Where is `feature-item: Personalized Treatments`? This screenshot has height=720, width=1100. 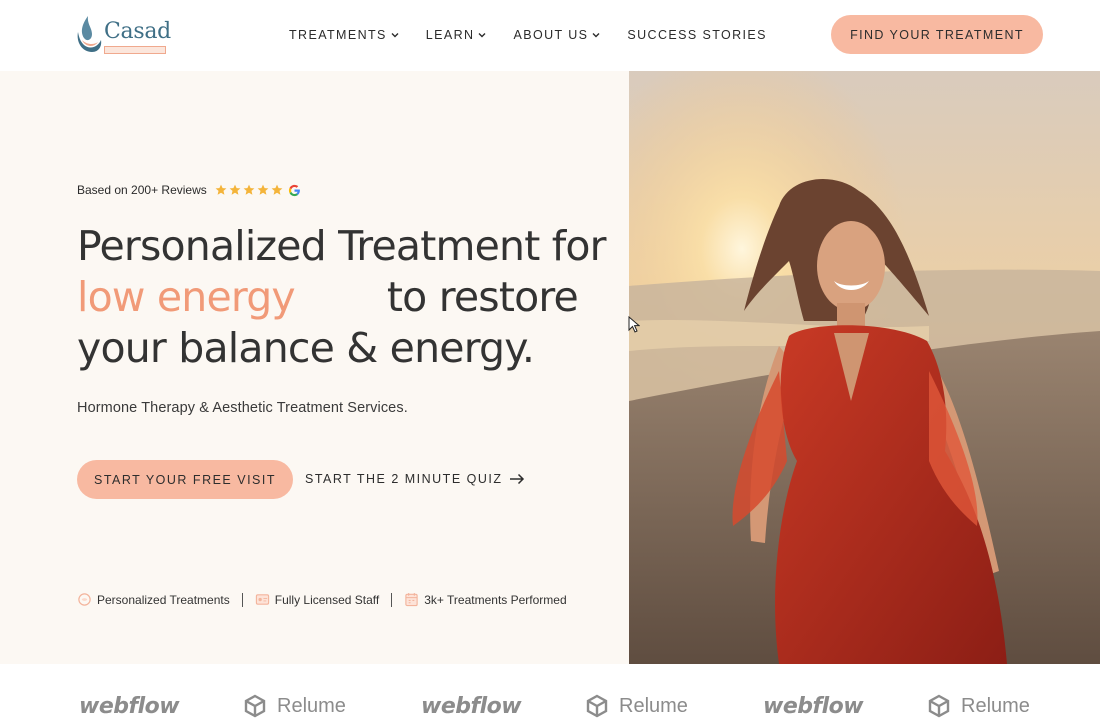 feature-item: Personalized Treatments is located at coordinates (153, 599).